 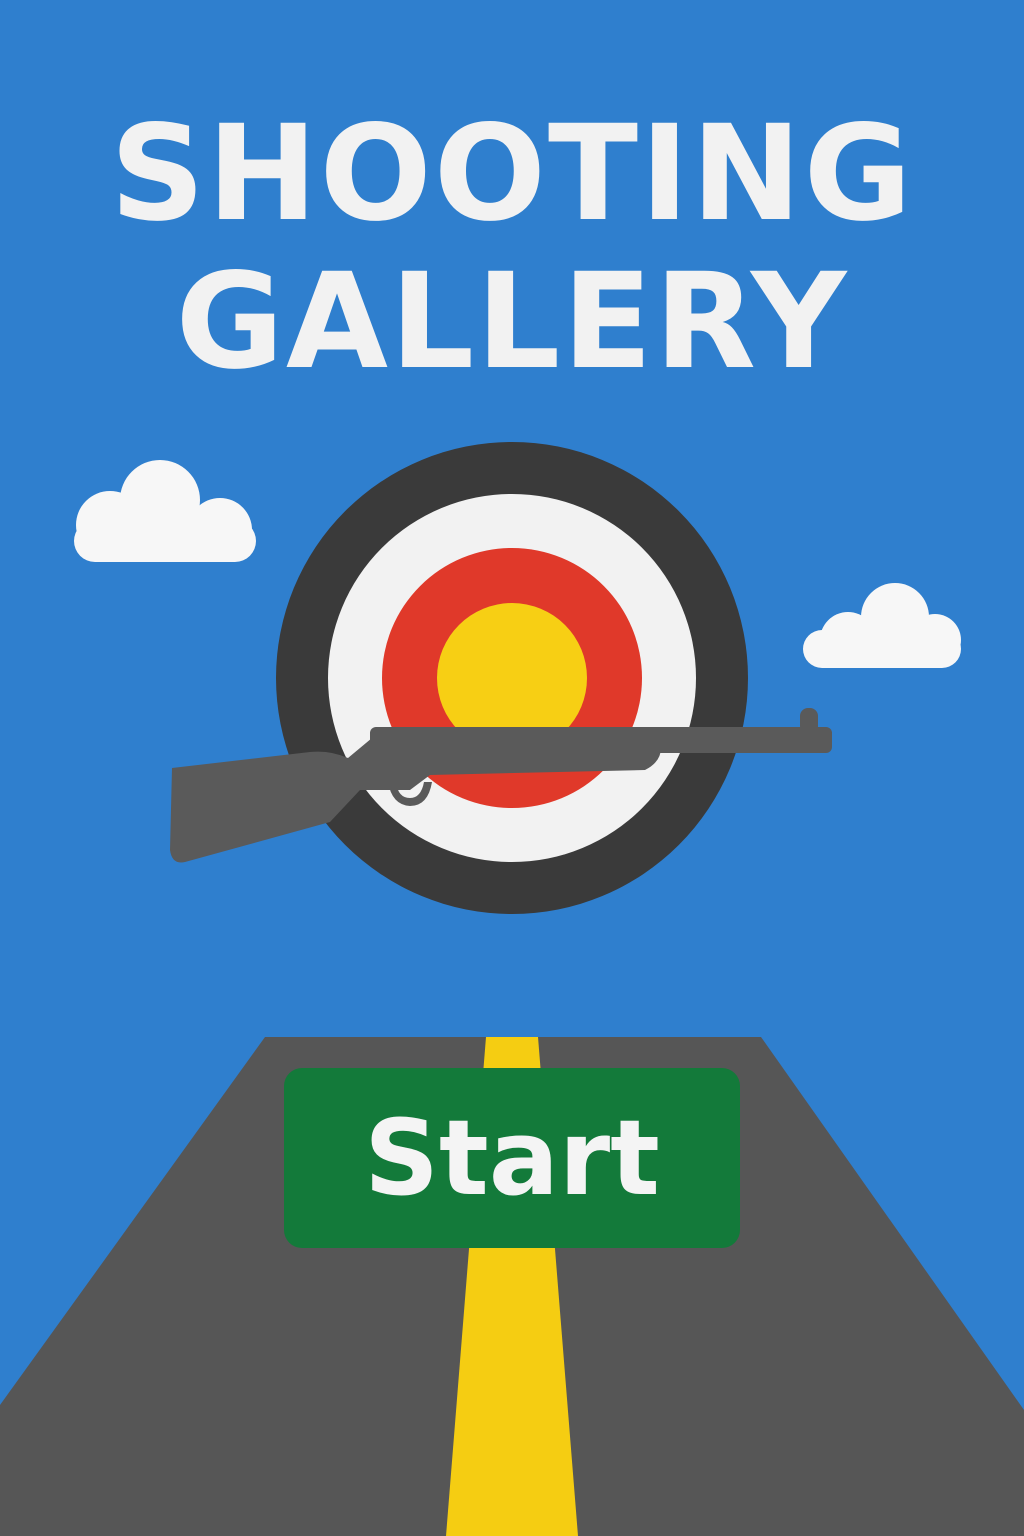 What do you see at coordinates (512, 174) in the screenshot?
I see `game-title-line-1: SHOOTING` at bounding box center [512, 174].